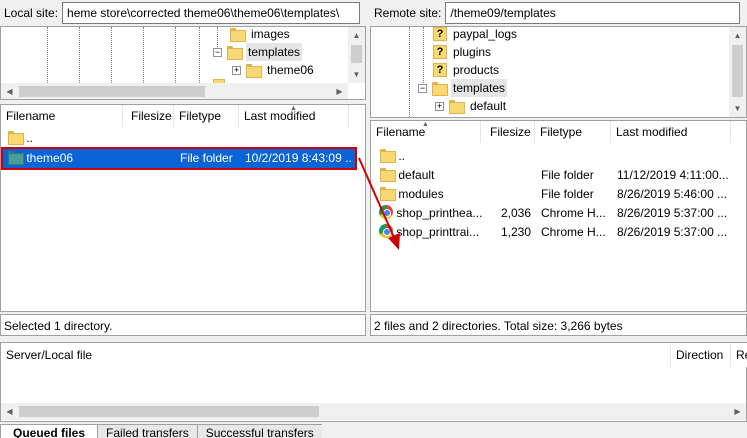  I want to click on queue-column-remote: Re, so click(739, 355).